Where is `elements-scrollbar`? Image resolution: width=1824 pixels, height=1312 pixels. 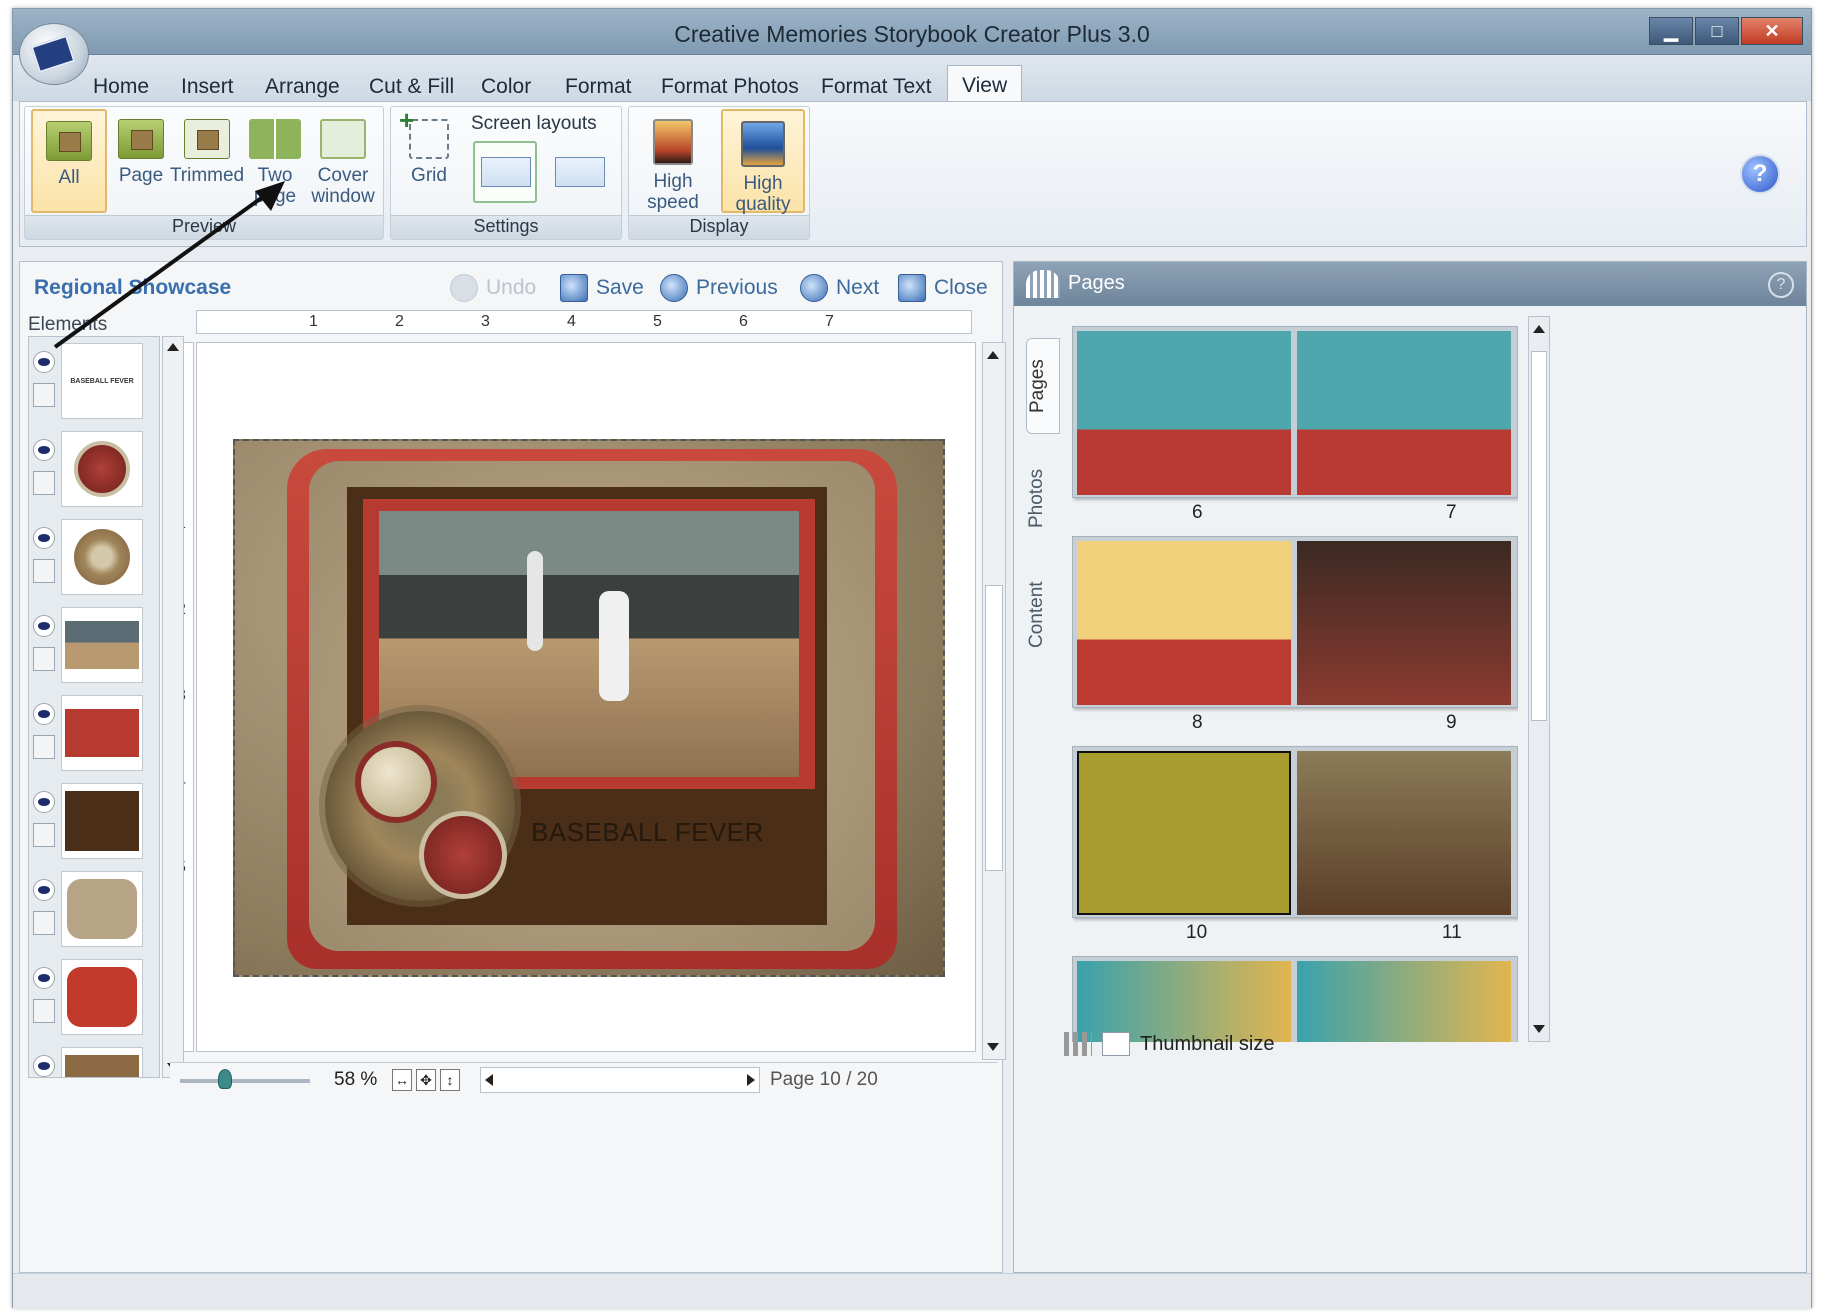
elements-scrollbar is located at coordinates (173, 707).